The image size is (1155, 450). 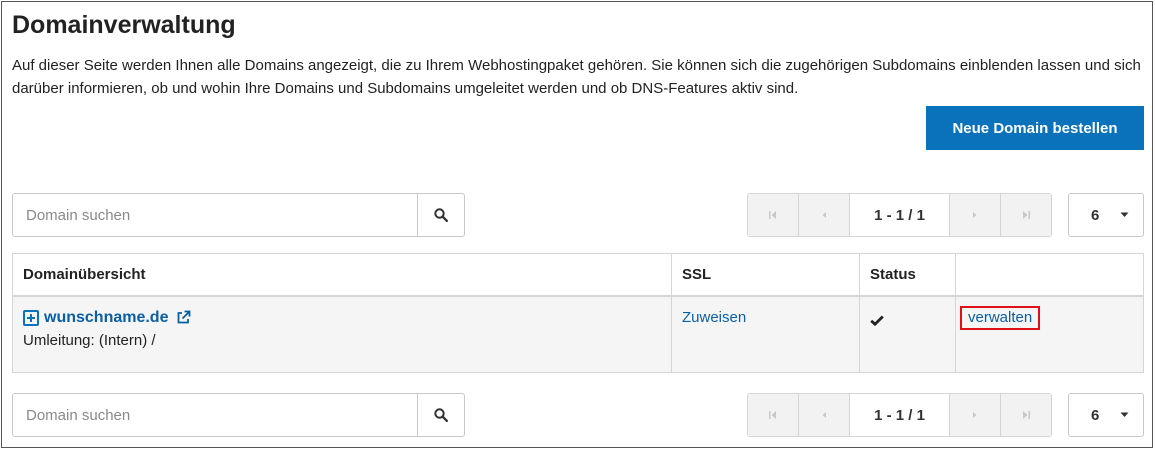 I want to click on column-header-action, so click(x=1049, y=275).